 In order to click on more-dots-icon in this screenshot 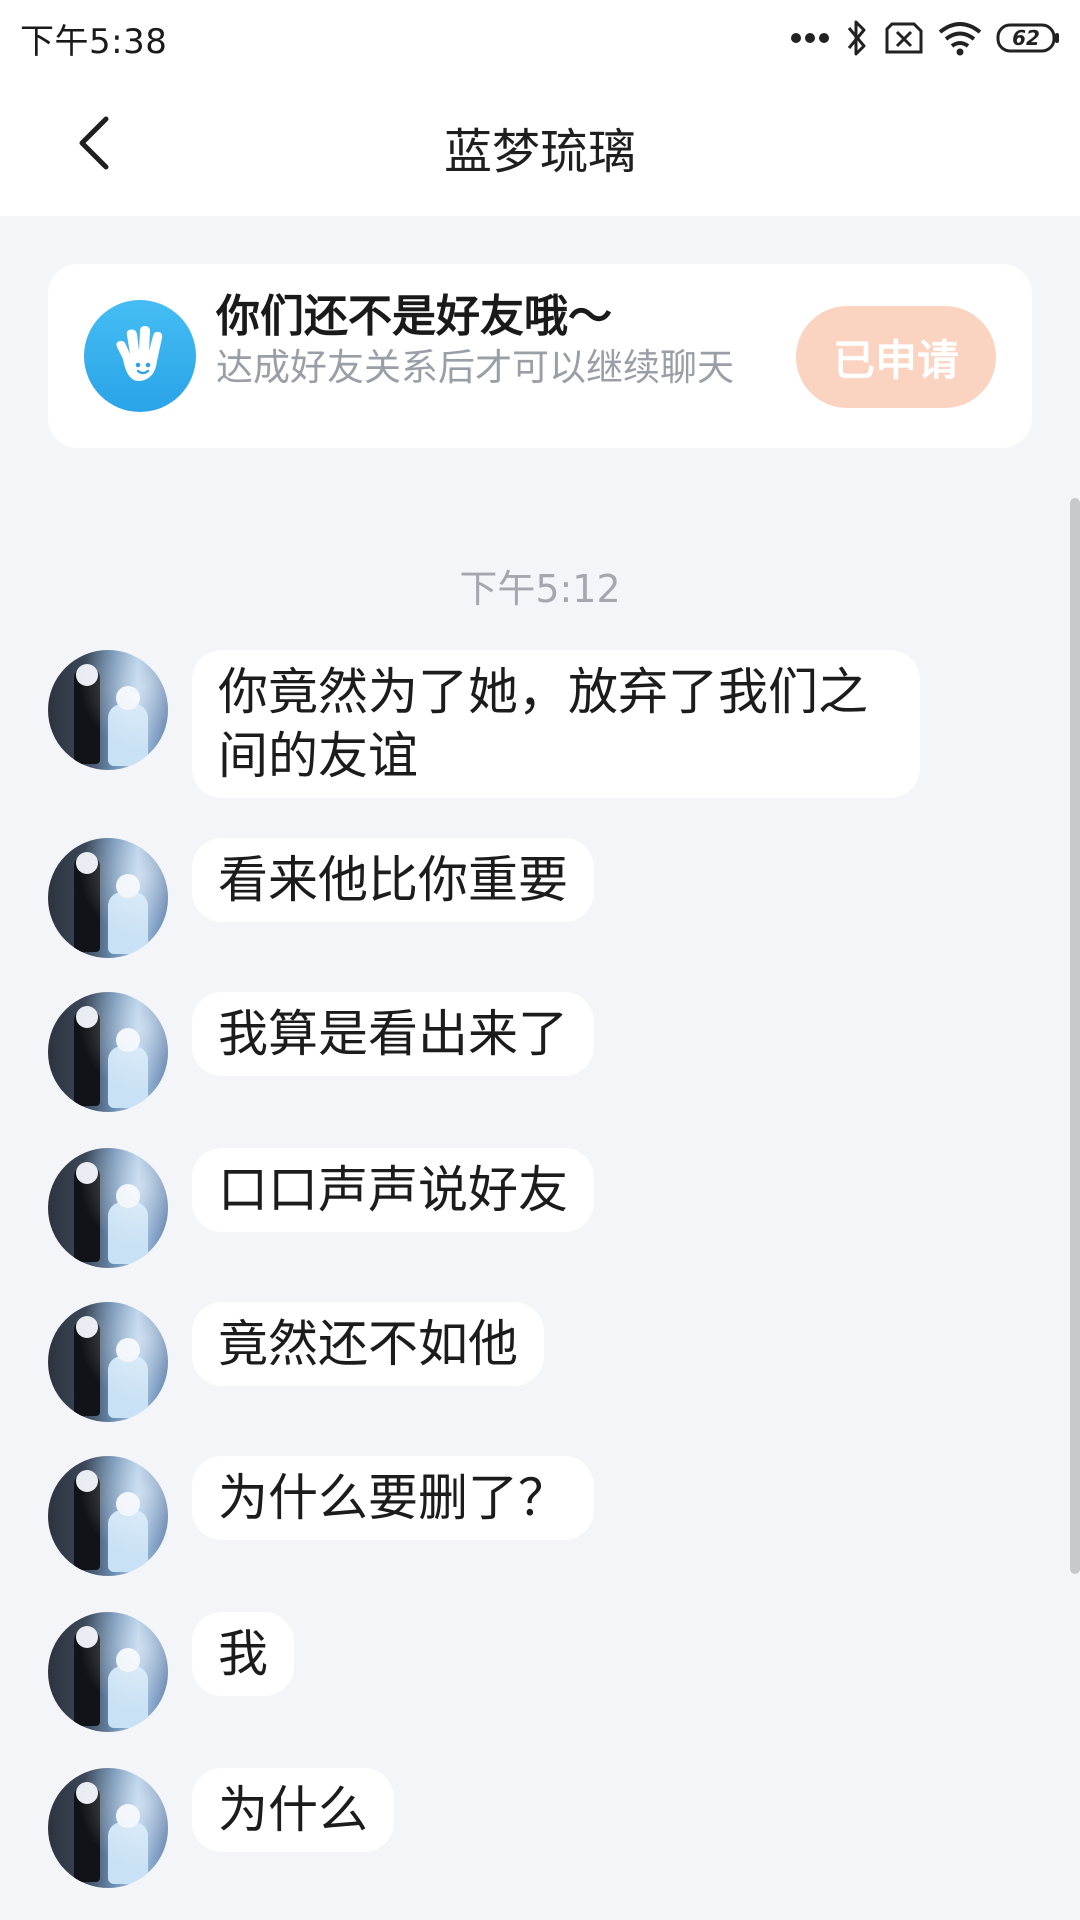, I will do `click(810, 38)`.